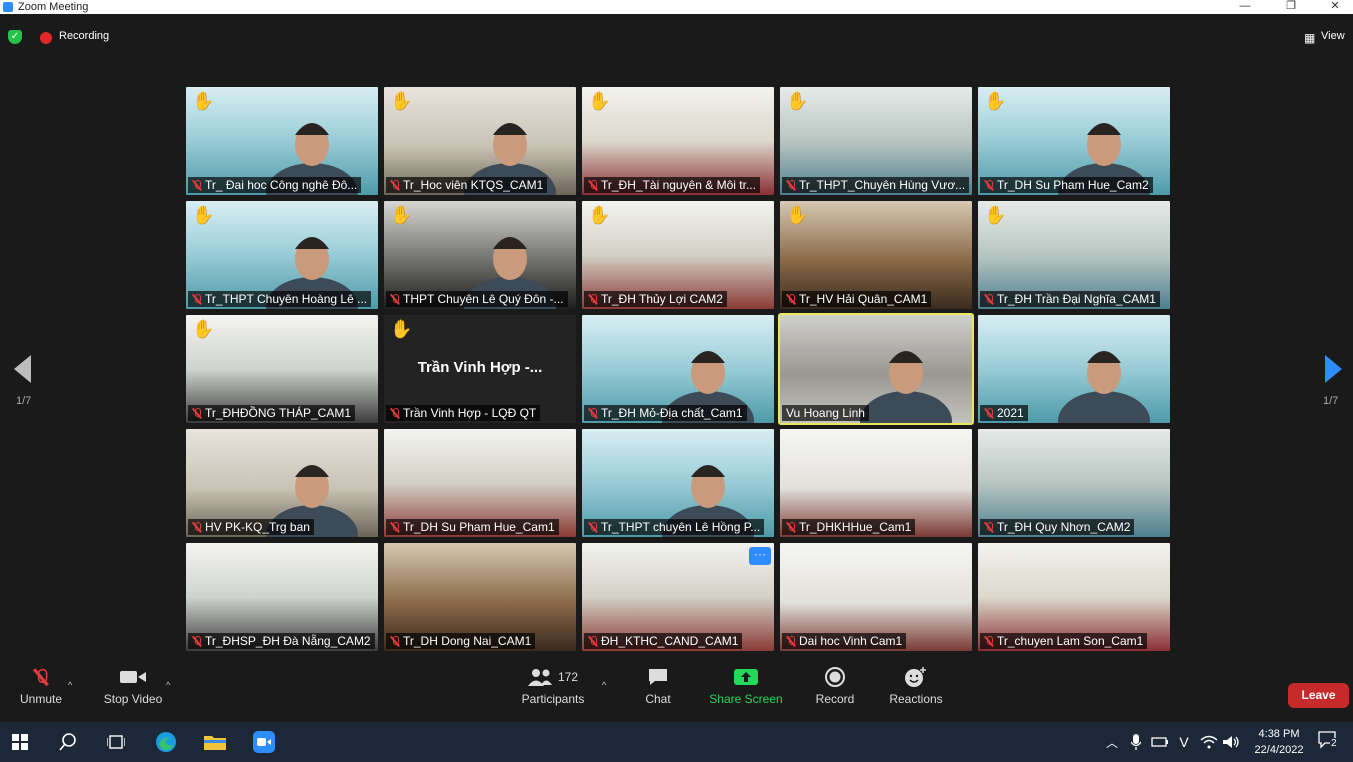  I want to click on taskbar-clock: 4:38 PM 22/4/2022, so click(1279, 742).